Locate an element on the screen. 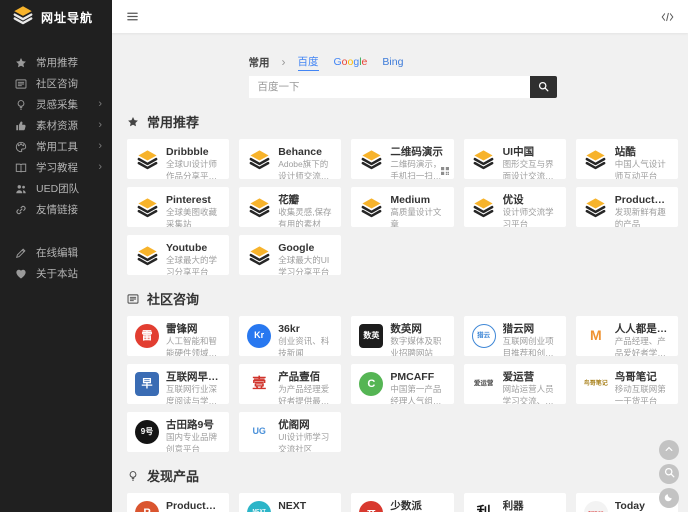 The height and width of the screenshot is (512, 688). site-card-desc: 全球UI设计师作品分享平台。 is located at coordinates (192, 169).